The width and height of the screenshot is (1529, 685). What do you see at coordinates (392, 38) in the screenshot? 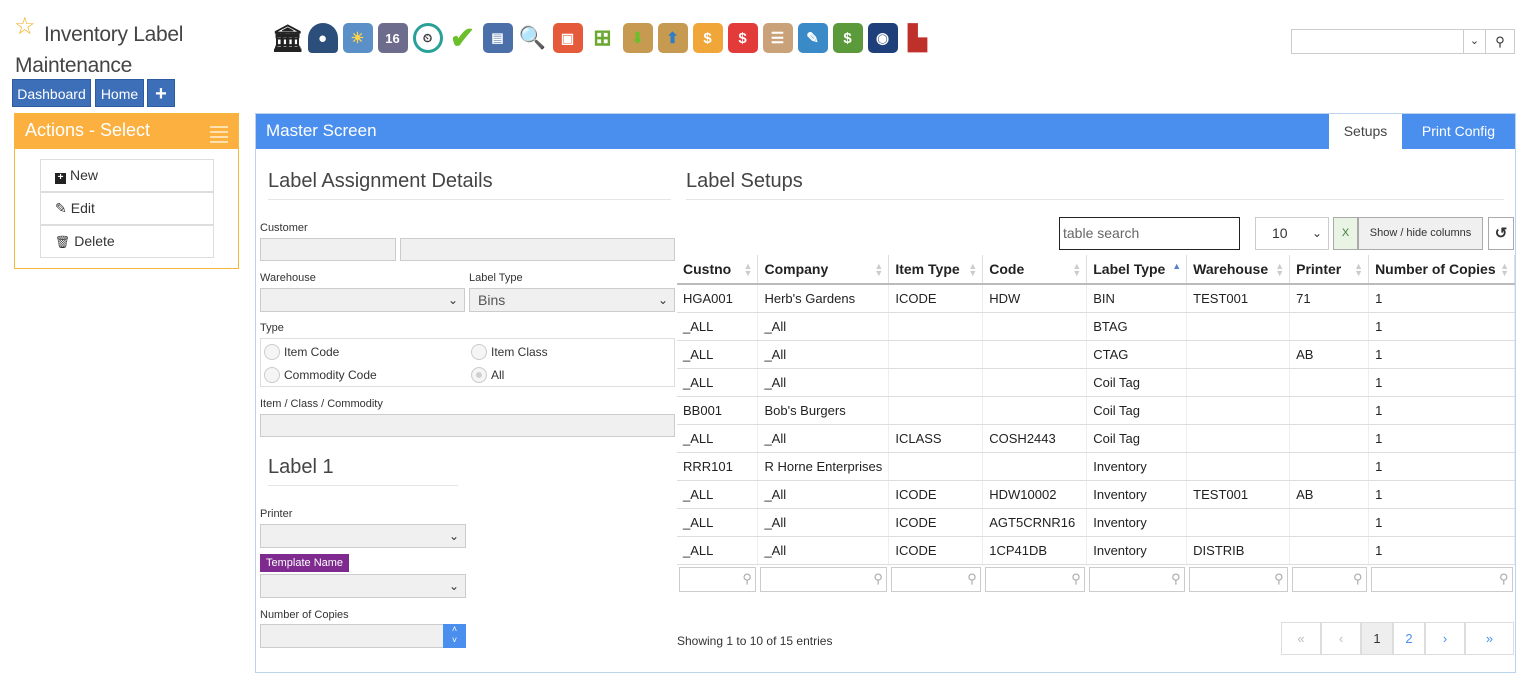
I see `calendar-icon: 16` at bounding box center [392, 38].